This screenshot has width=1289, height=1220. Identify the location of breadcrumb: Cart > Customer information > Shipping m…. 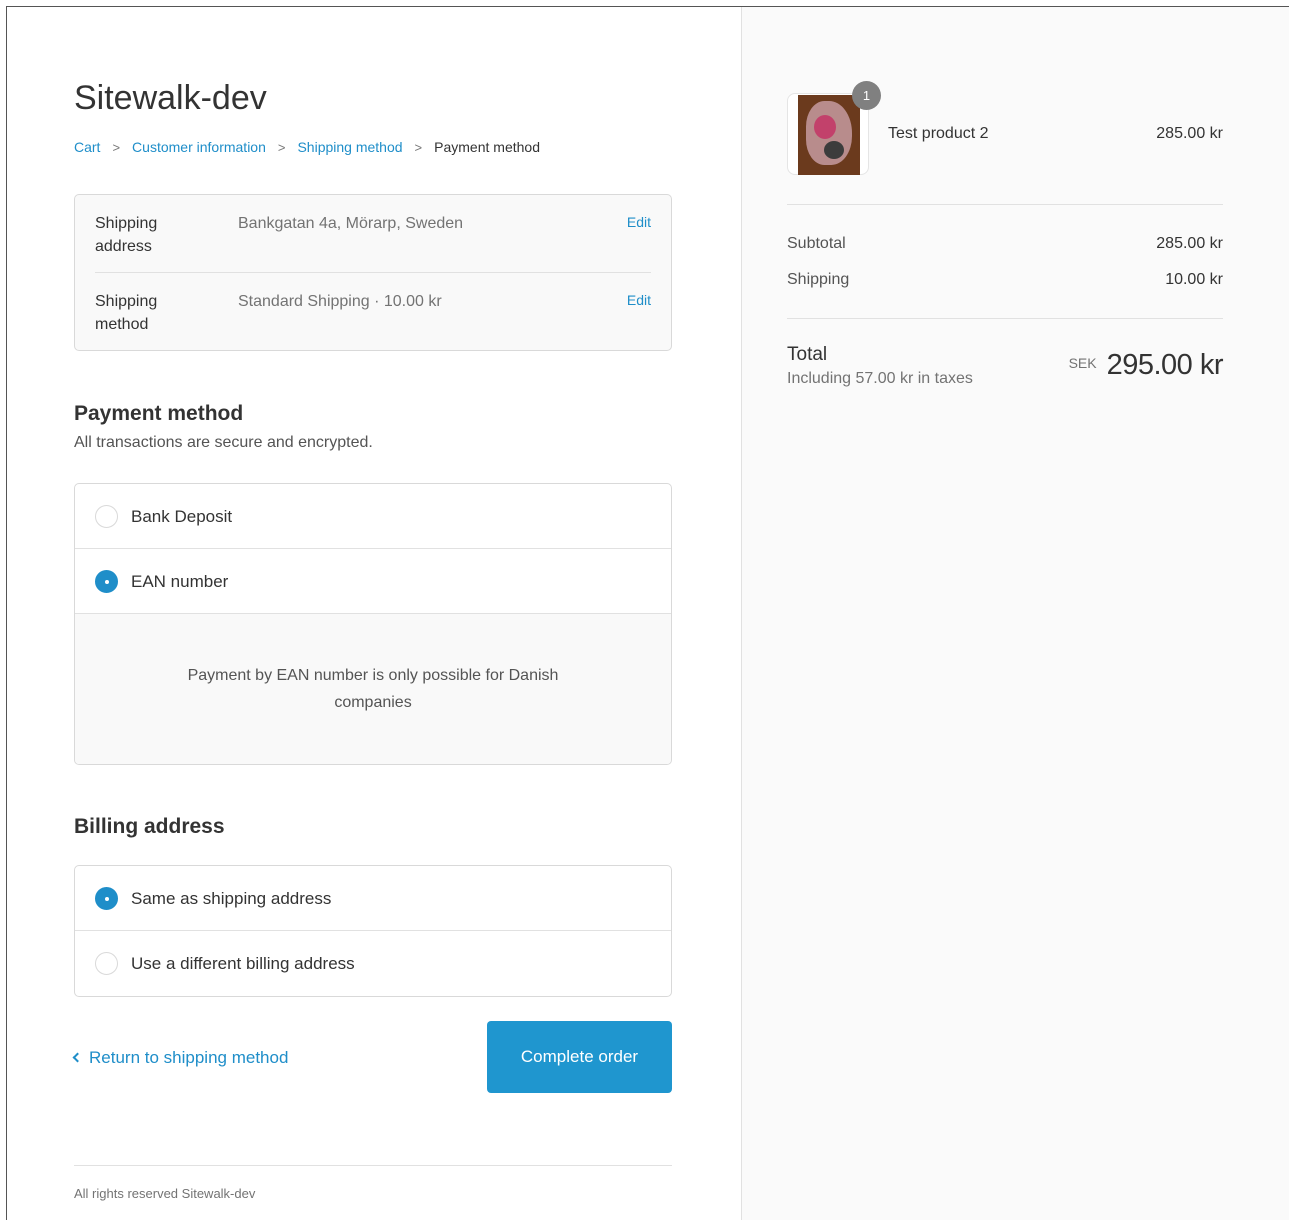
(307, 147).